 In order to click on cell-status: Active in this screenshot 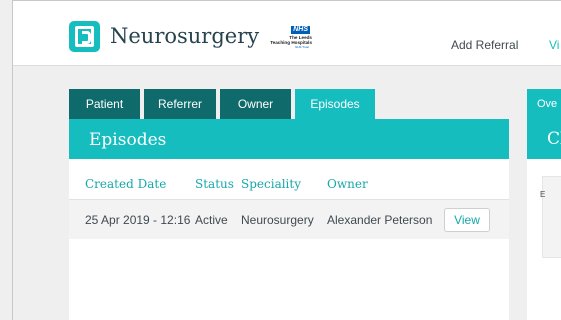, I will do `click(211, 220)`.